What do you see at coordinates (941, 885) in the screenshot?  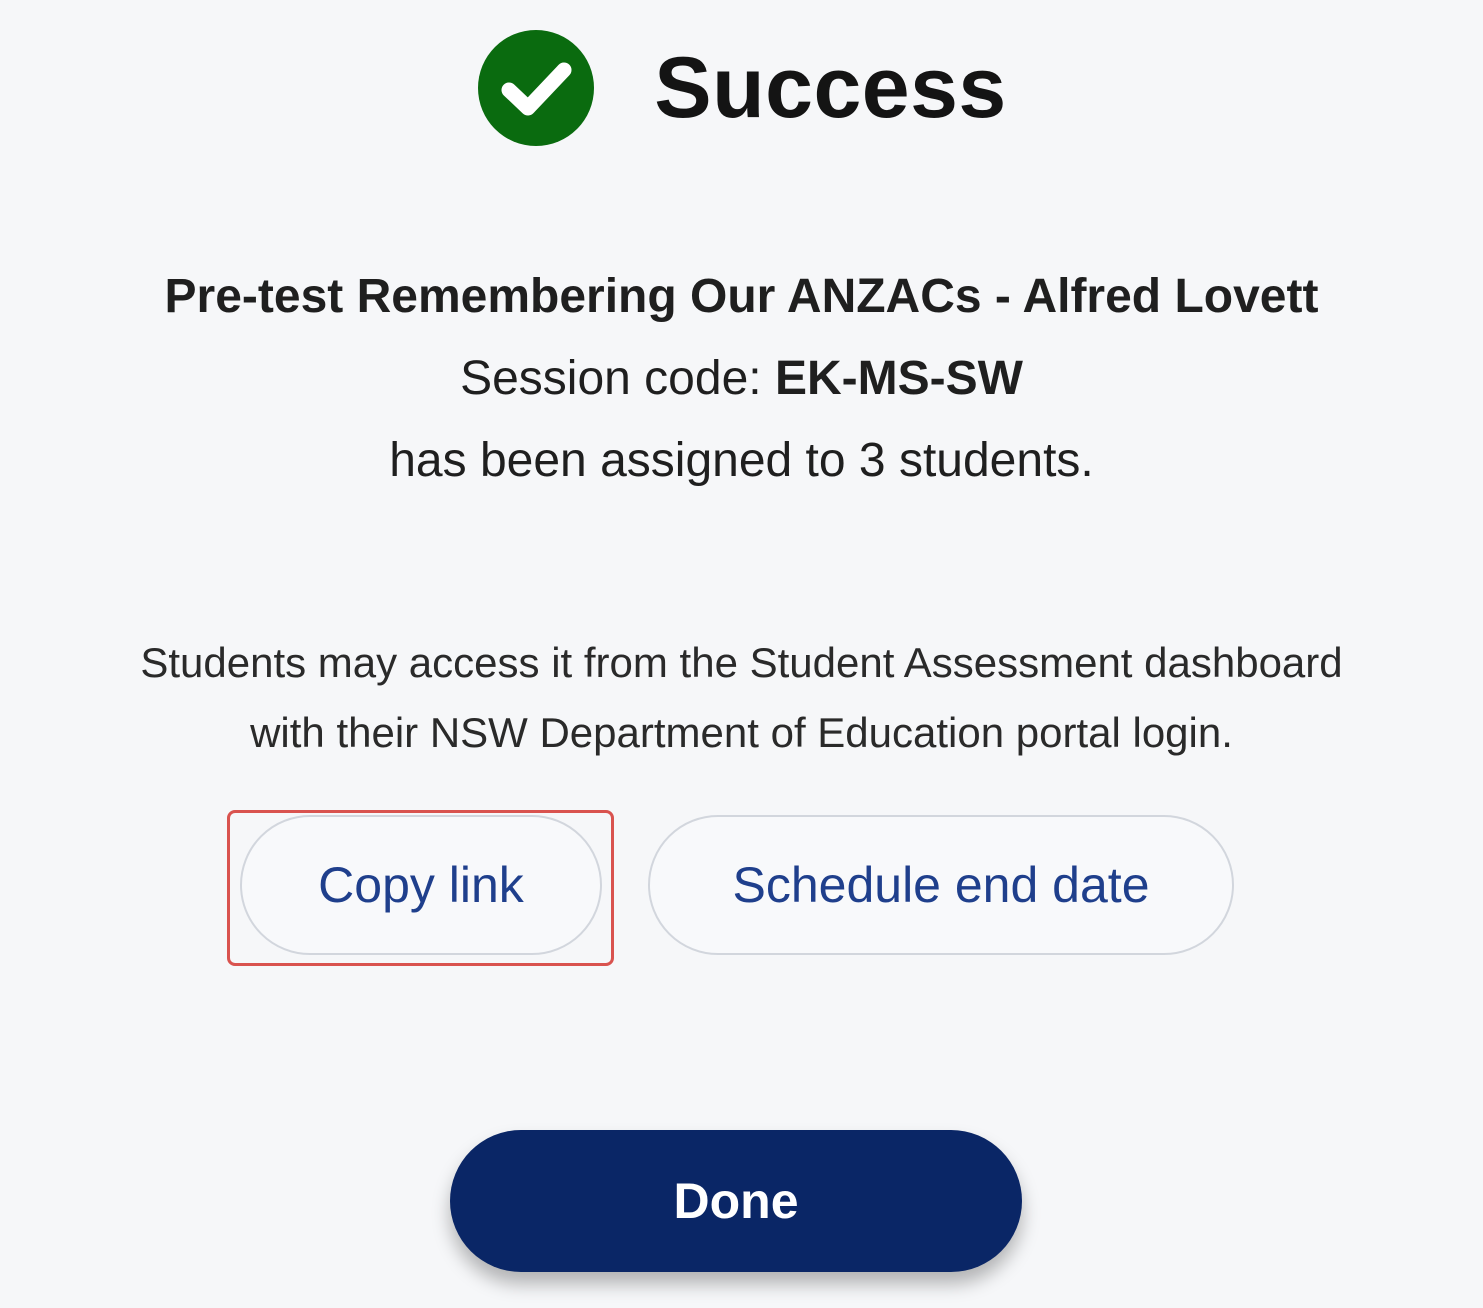 I see `schedule-end-date-button: Schedule end date` at bounding box center [941, 885].